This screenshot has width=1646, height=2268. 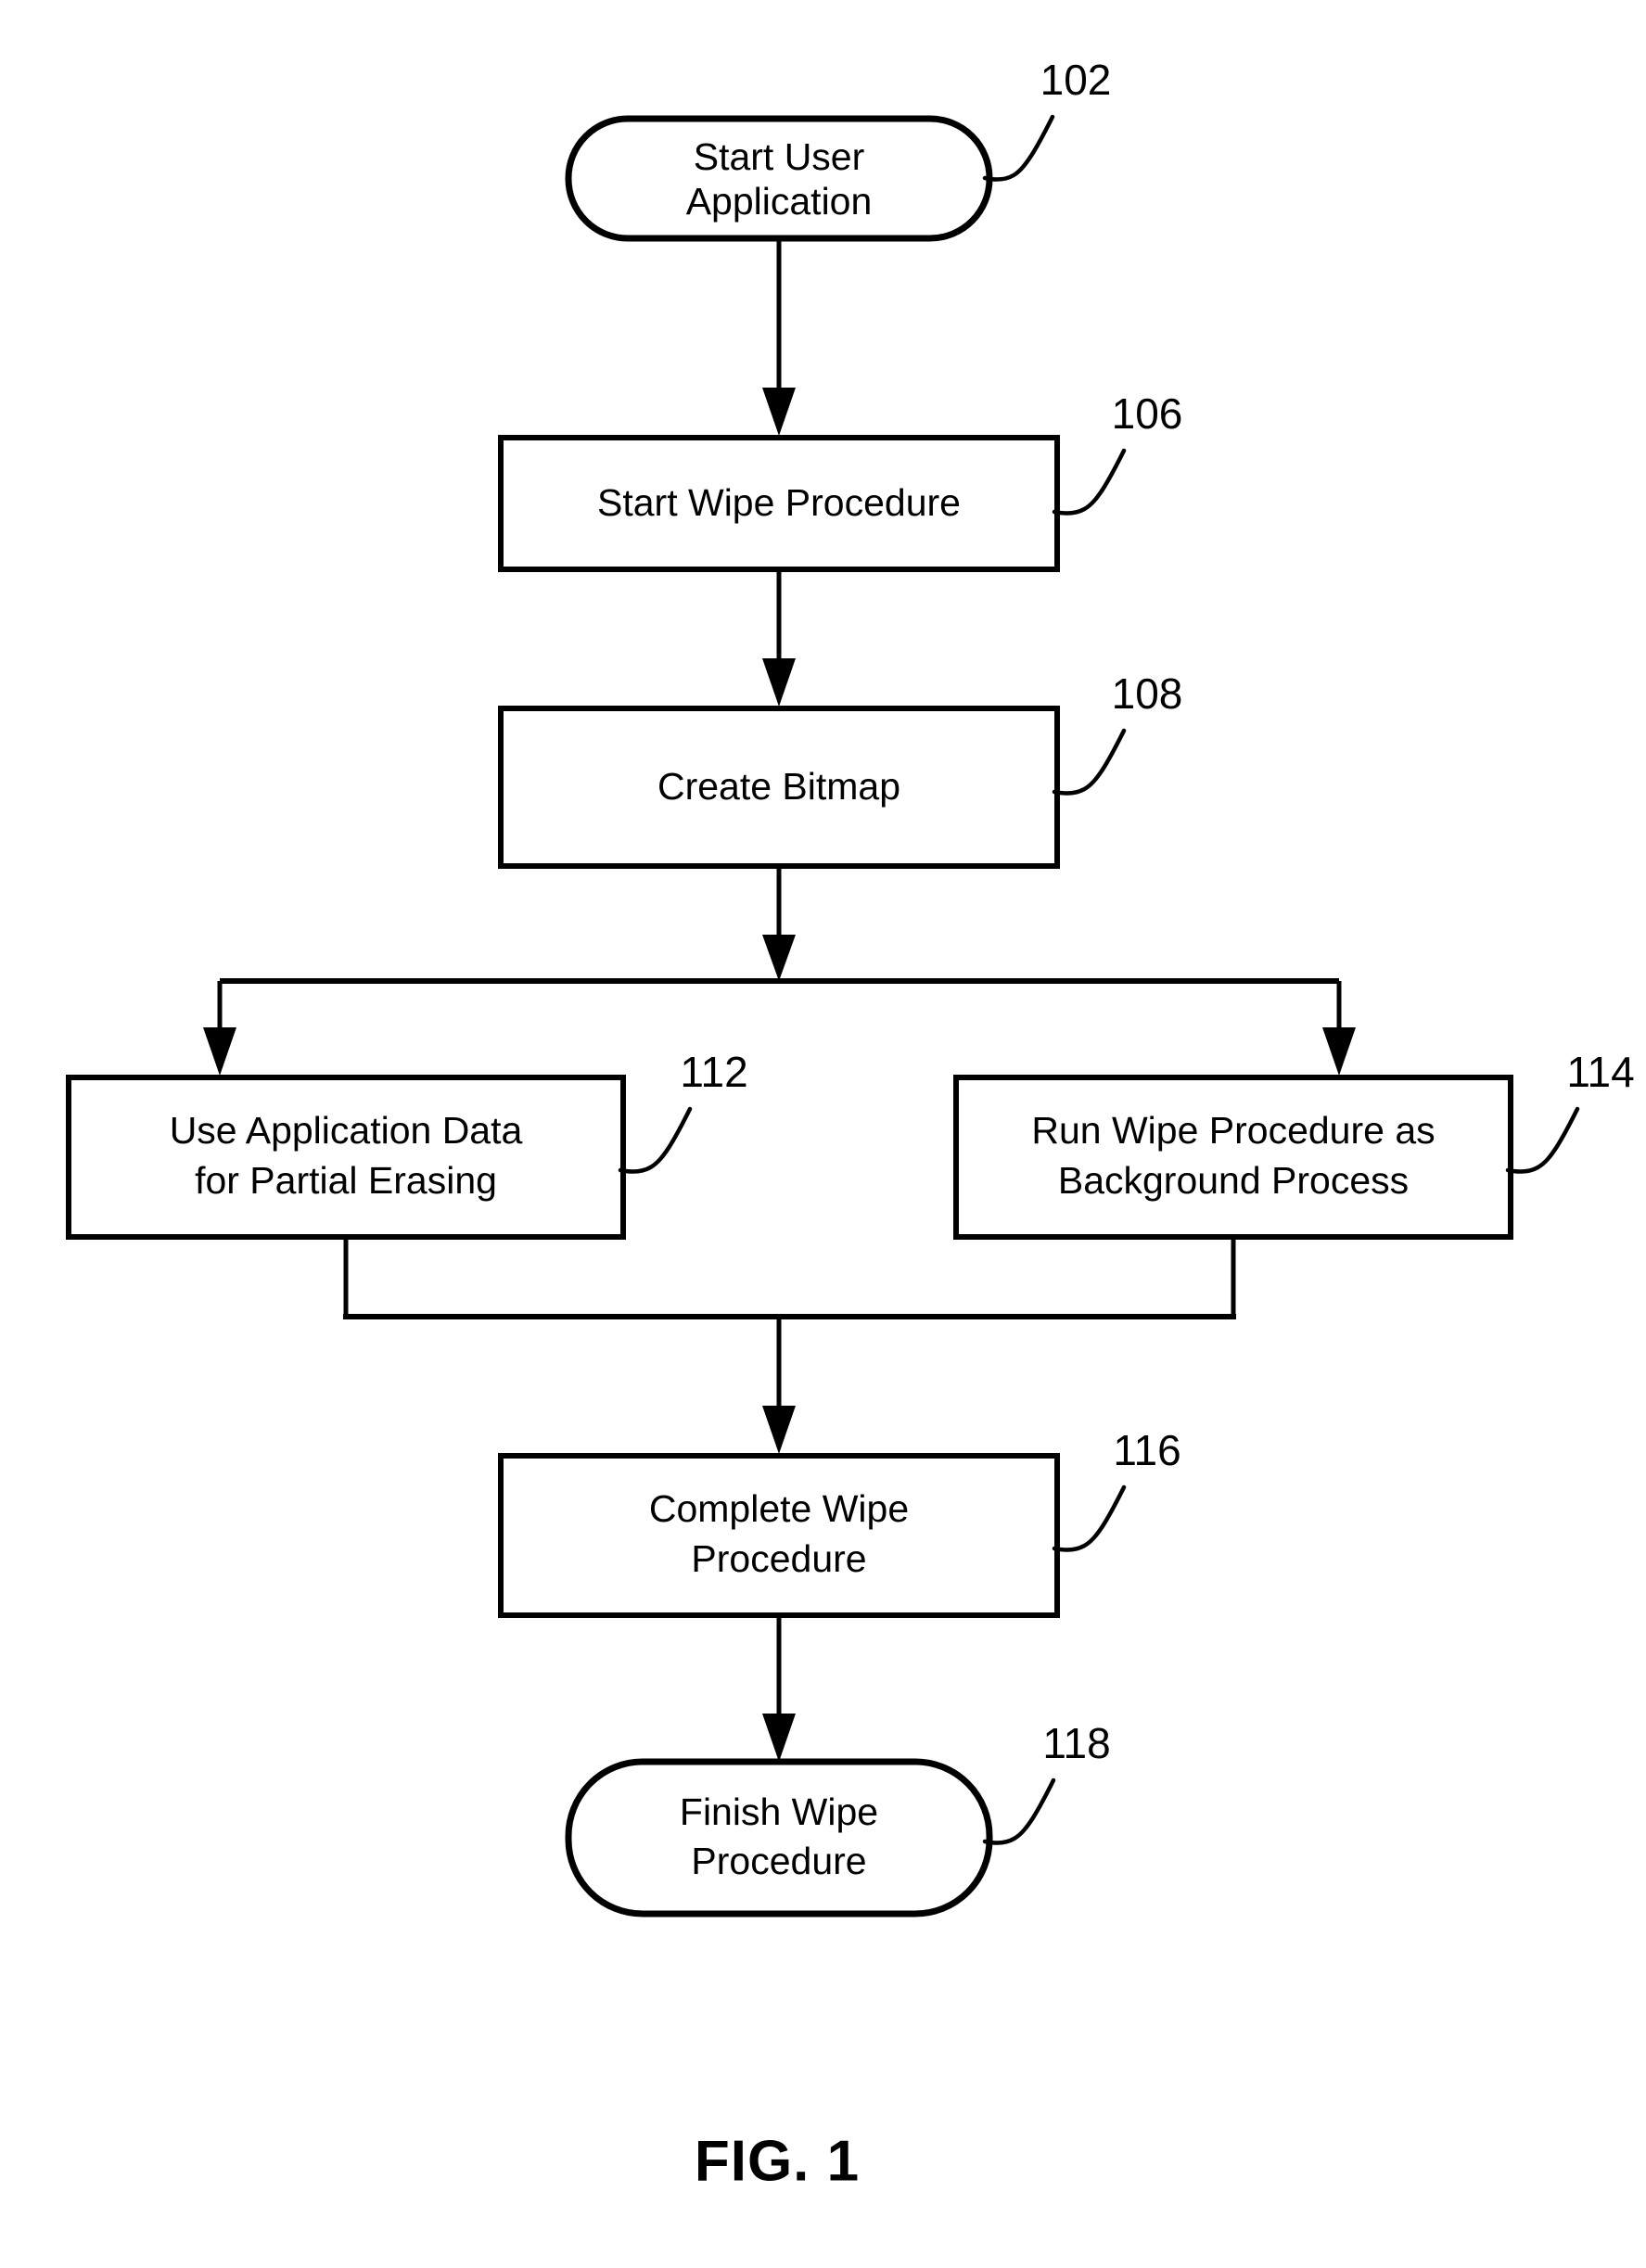 I want to click on node-use-application-data: Use Application Data for Partial Erasing, so click(x=346, y=1157).